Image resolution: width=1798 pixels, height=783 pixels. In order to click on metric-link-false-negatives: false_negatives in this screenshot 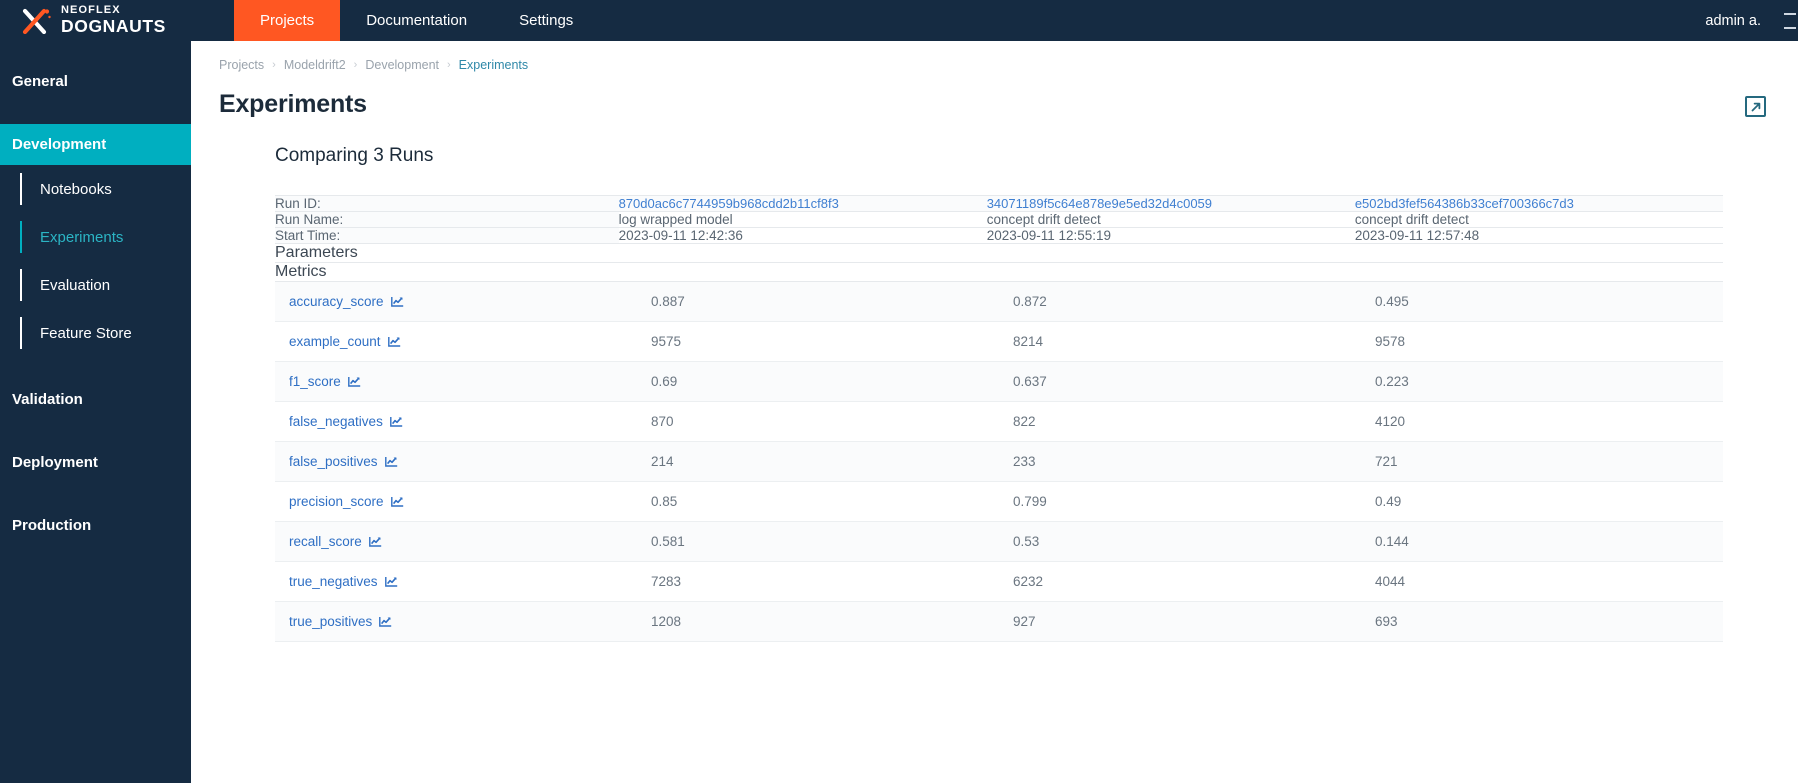, I will do `click(346, 421)`.